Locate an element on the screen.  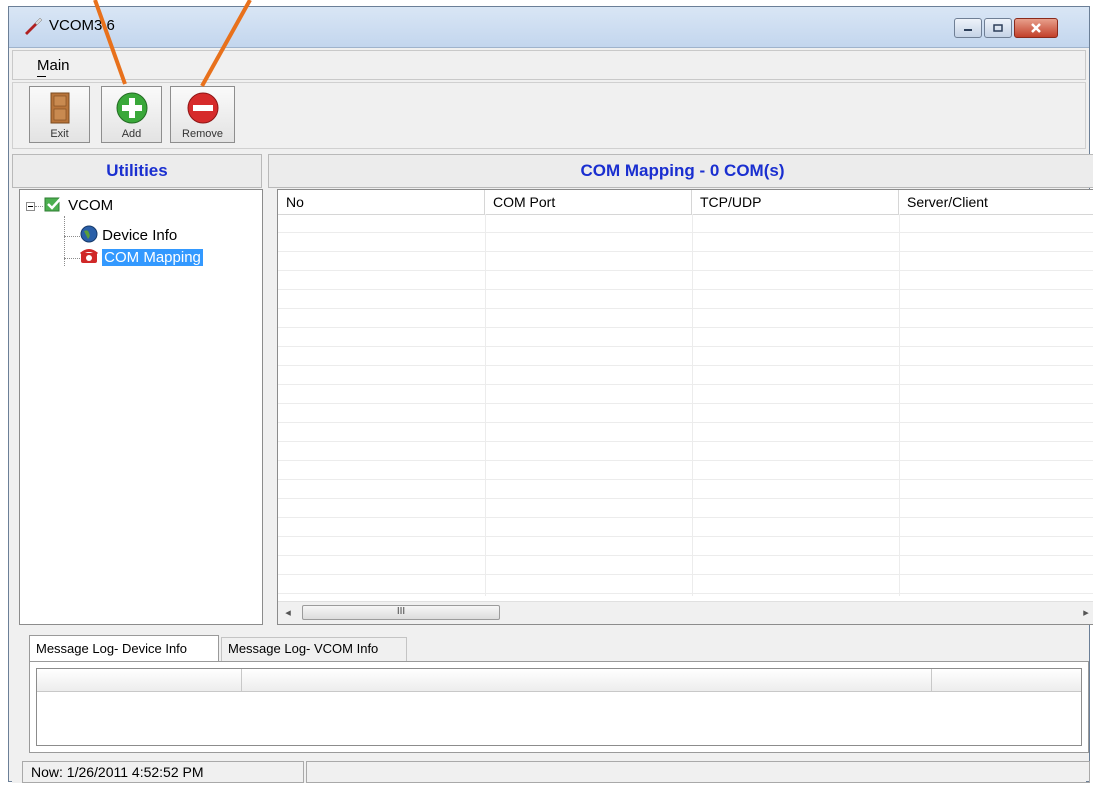
message-log-list is located at coordinates (559, 707).